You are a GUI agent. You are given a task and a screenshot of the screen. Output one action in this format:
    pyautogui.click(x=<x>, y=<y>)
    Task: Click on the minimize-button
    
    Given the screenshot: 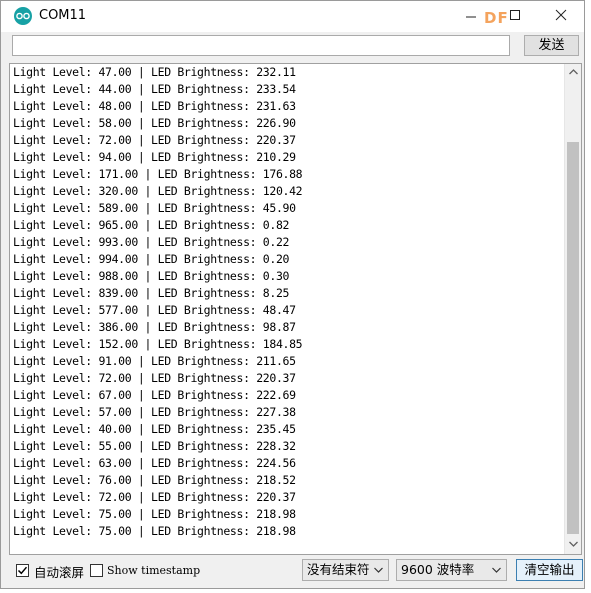 What is the action you would take?
    pyautogui.click(x=471, y=16)
    